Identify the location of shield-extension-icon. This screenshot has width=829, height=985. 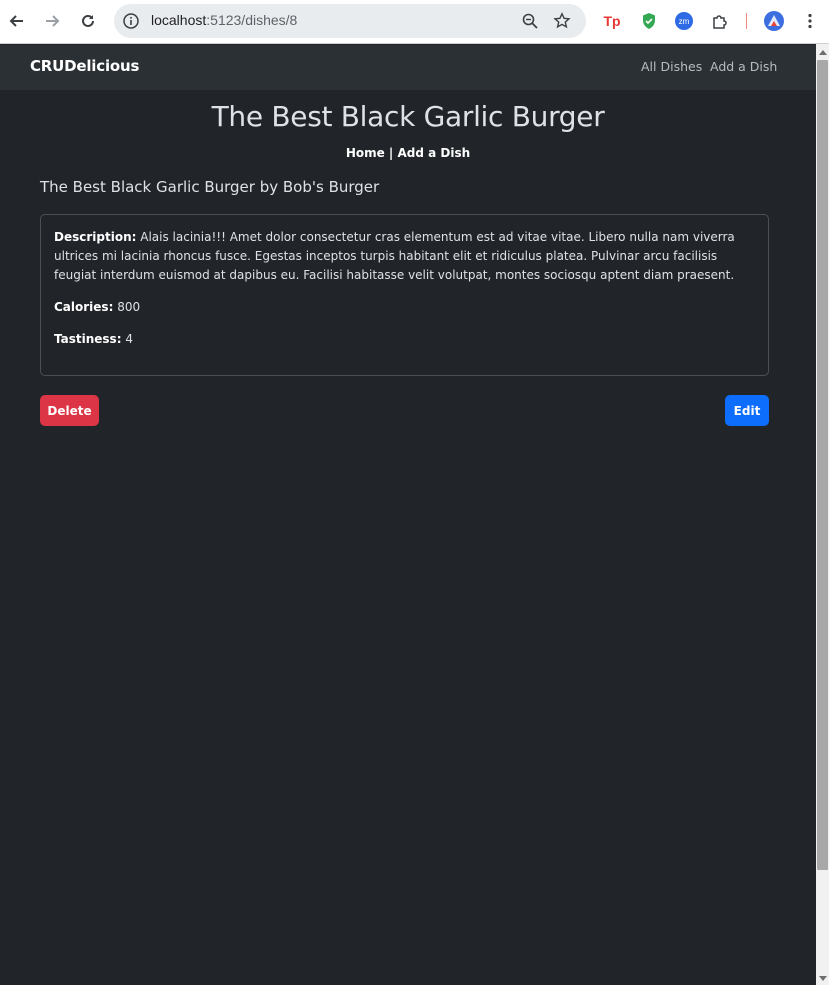
(649, 21).